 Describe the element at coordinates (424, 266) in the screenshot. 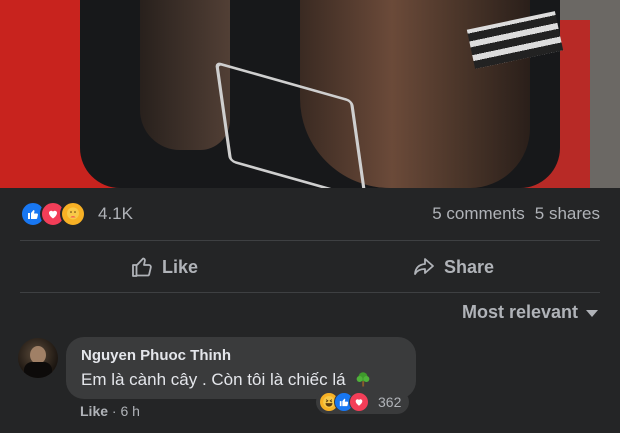

I see `share-arrow-icon` at that location.